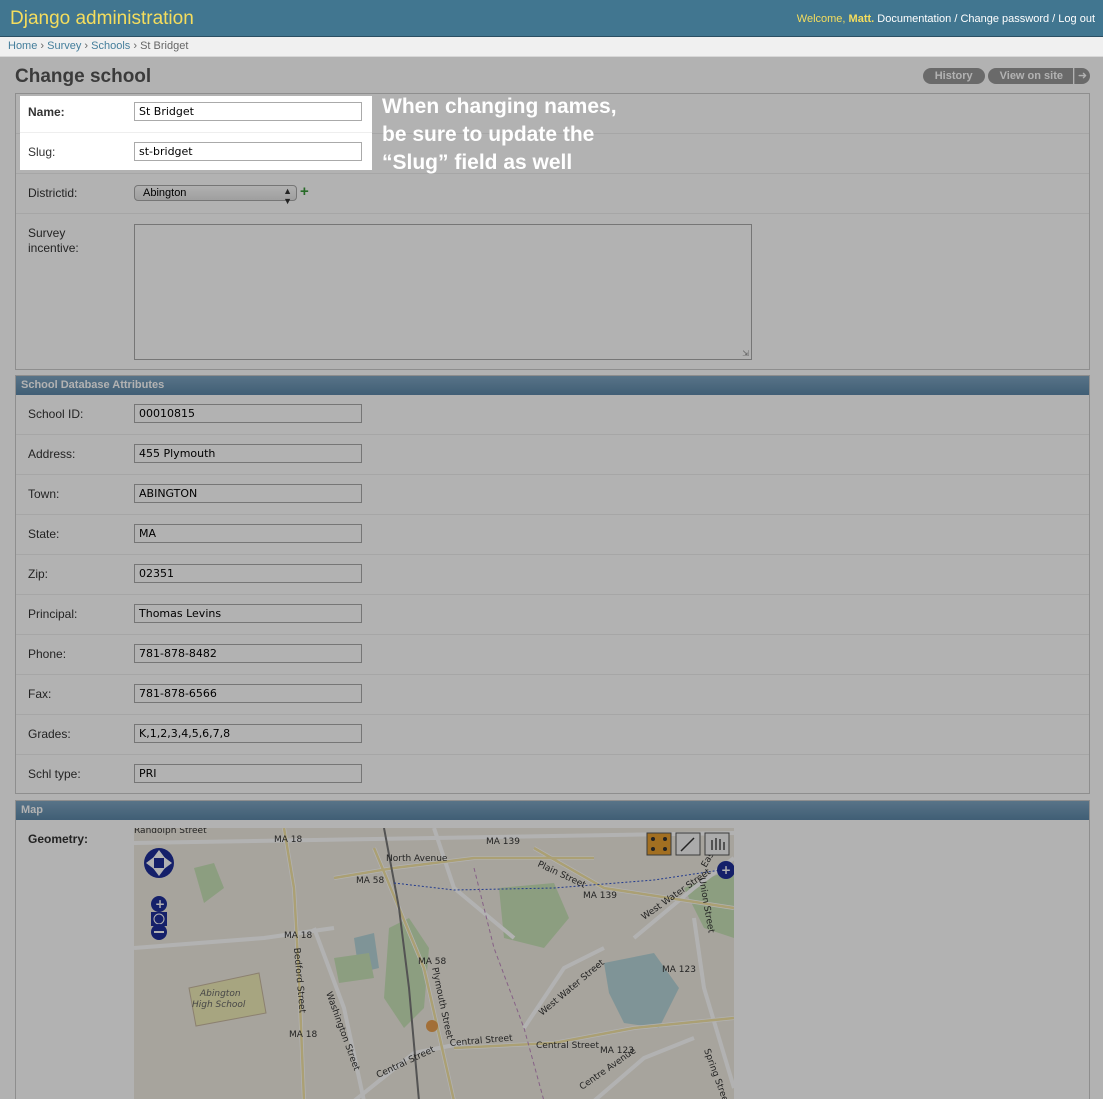 Image resolution: width=1103 pixels, height=1099 pixels. I want to click on username: Matt., so click(861, 19).